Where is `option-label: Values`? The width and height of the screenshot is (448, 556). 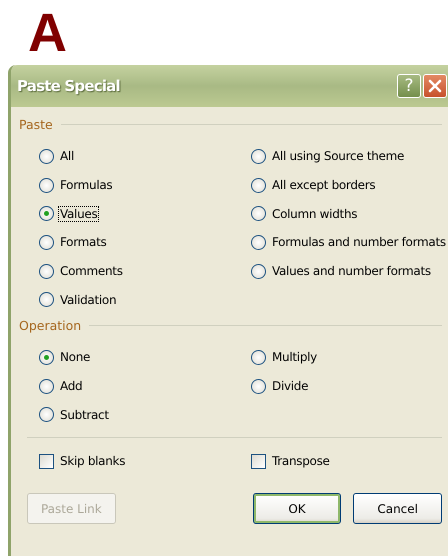 option-label: Values is located at coordinates (79, 214).